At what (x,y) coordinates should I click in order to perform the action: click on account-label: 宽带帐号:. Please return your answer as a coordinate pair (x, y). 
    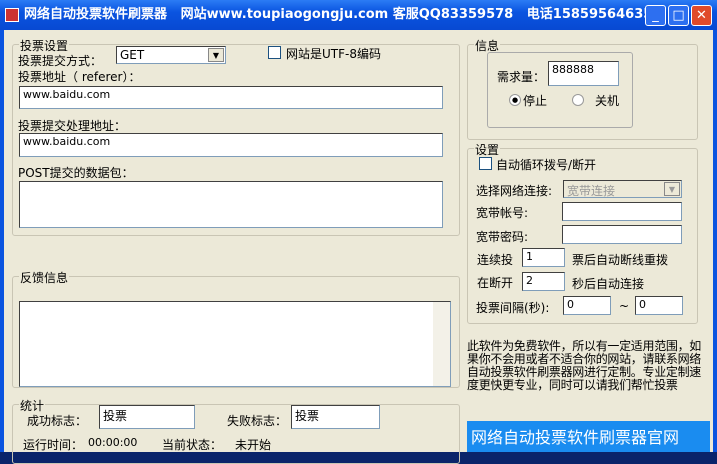
    Looking at the image, I should click on (502, 213).